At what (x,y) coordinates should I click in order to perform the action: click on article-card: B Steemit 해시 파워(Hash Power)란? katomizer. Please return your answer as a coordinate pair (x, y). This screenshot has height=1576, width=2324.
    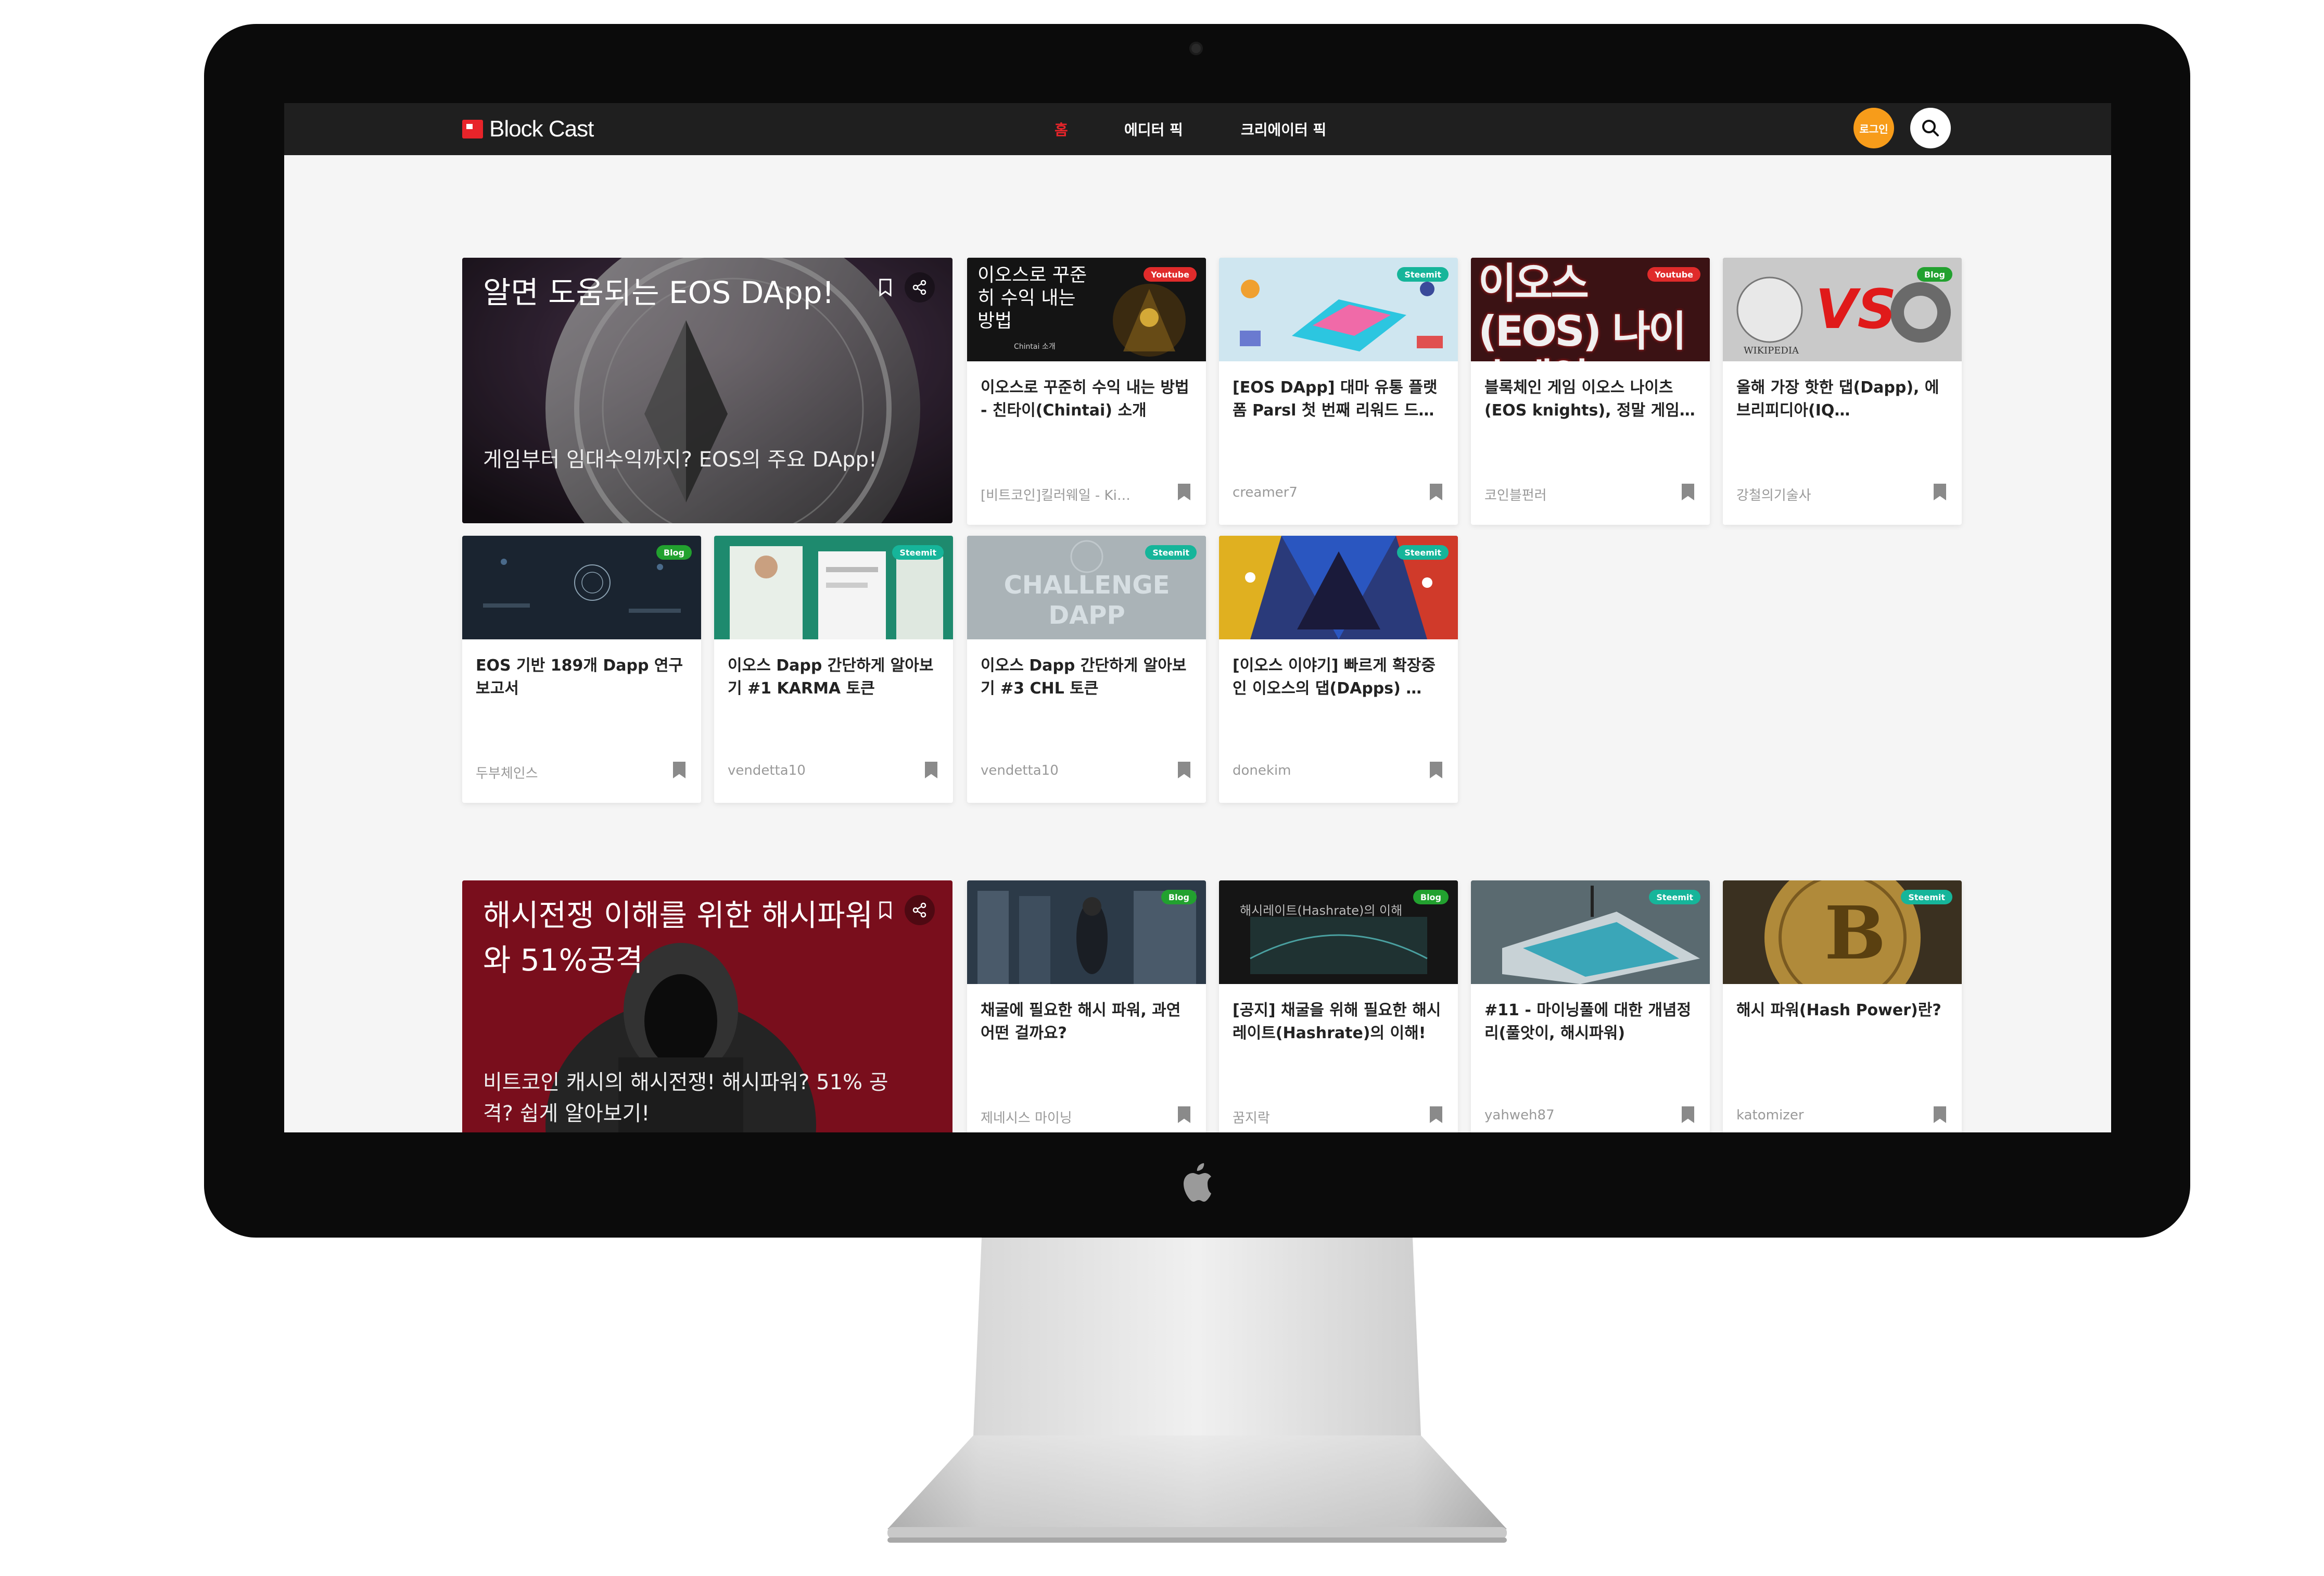
    Looking at the image, I should click on (1842, 1006).